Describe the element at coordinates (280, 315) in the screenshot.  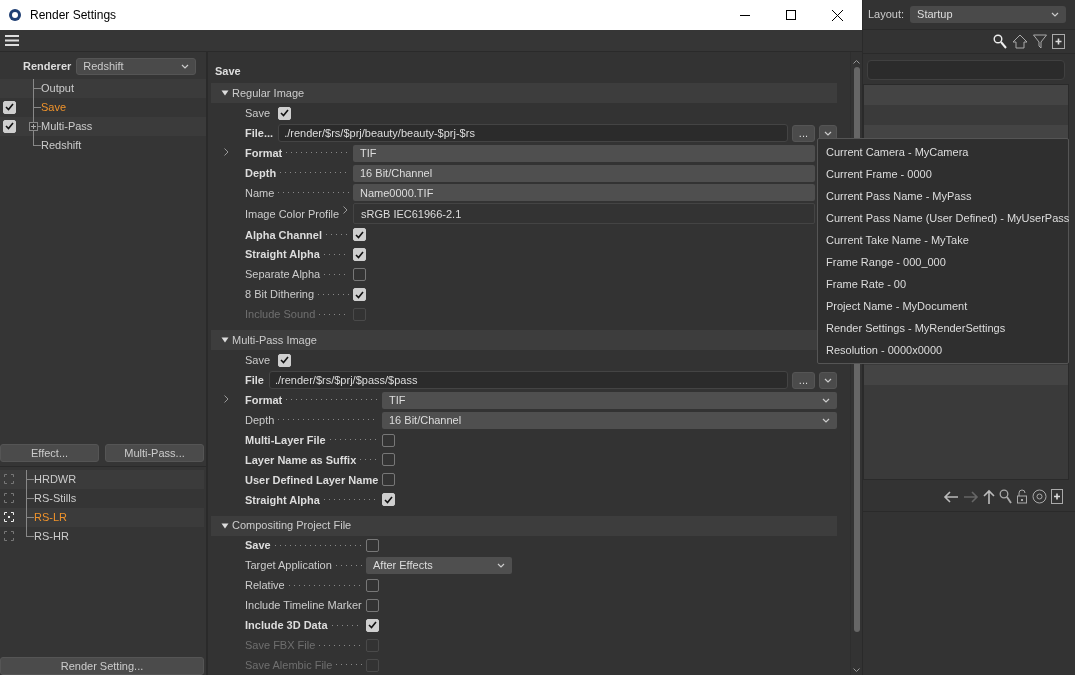
I see `field-label: Include Sound` at that location.